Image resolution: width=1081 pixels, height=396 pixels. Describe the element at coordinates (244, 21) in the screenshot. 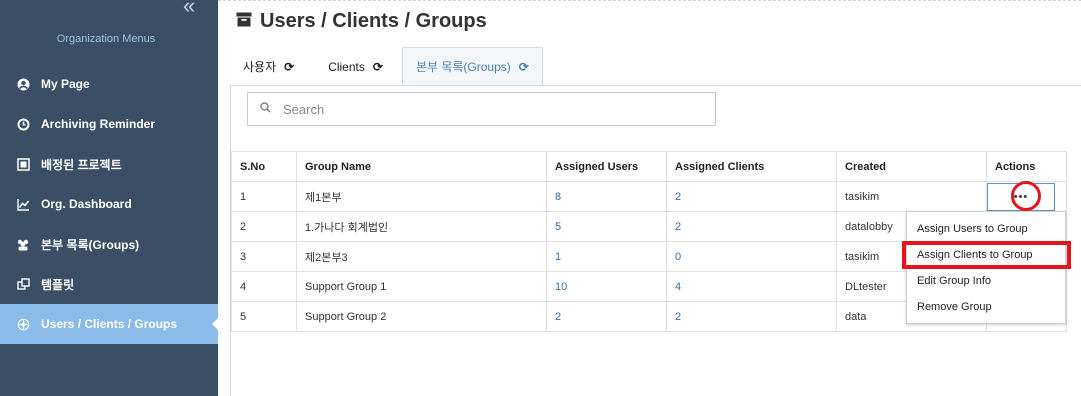

I see `archive-box-icon` at that location.